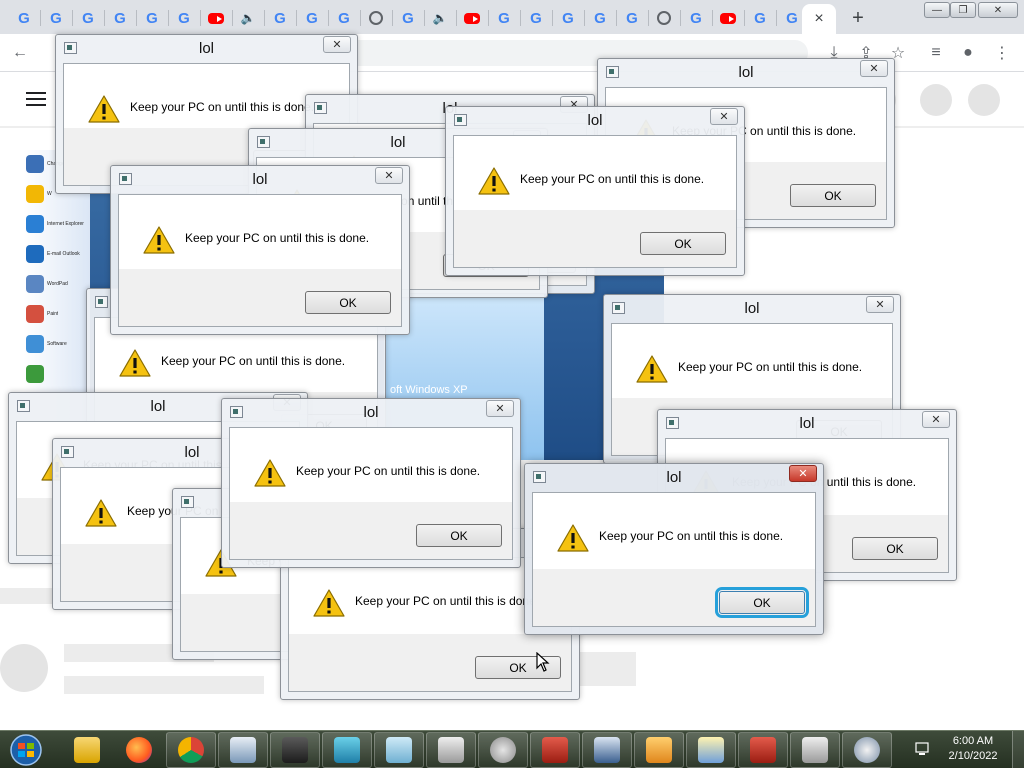  What do you see at coordinates (973, 756) in the screenshot?
I see `clock-date: 2/10/2022` at bounding box center [973, 756].